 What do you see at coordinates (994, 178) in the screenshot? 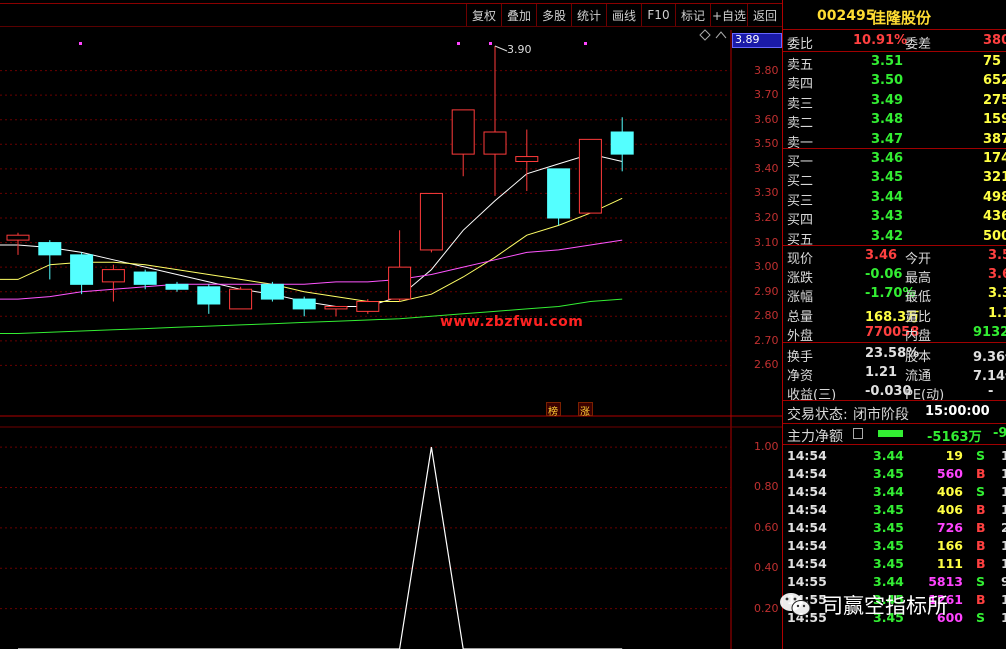
I see `buy-volume: 321` at bounding box center [994, 178].